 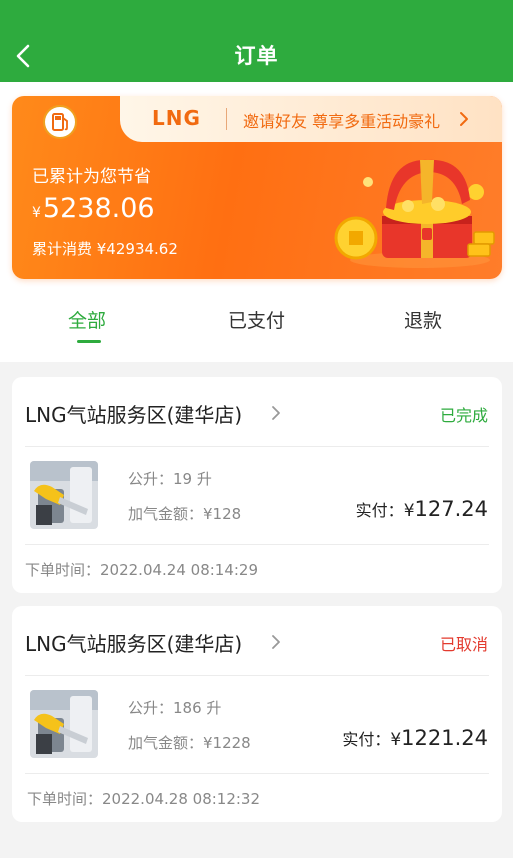 I want to click on order-tabs: 全部 已支付 退款, so click(x=256, y=323).